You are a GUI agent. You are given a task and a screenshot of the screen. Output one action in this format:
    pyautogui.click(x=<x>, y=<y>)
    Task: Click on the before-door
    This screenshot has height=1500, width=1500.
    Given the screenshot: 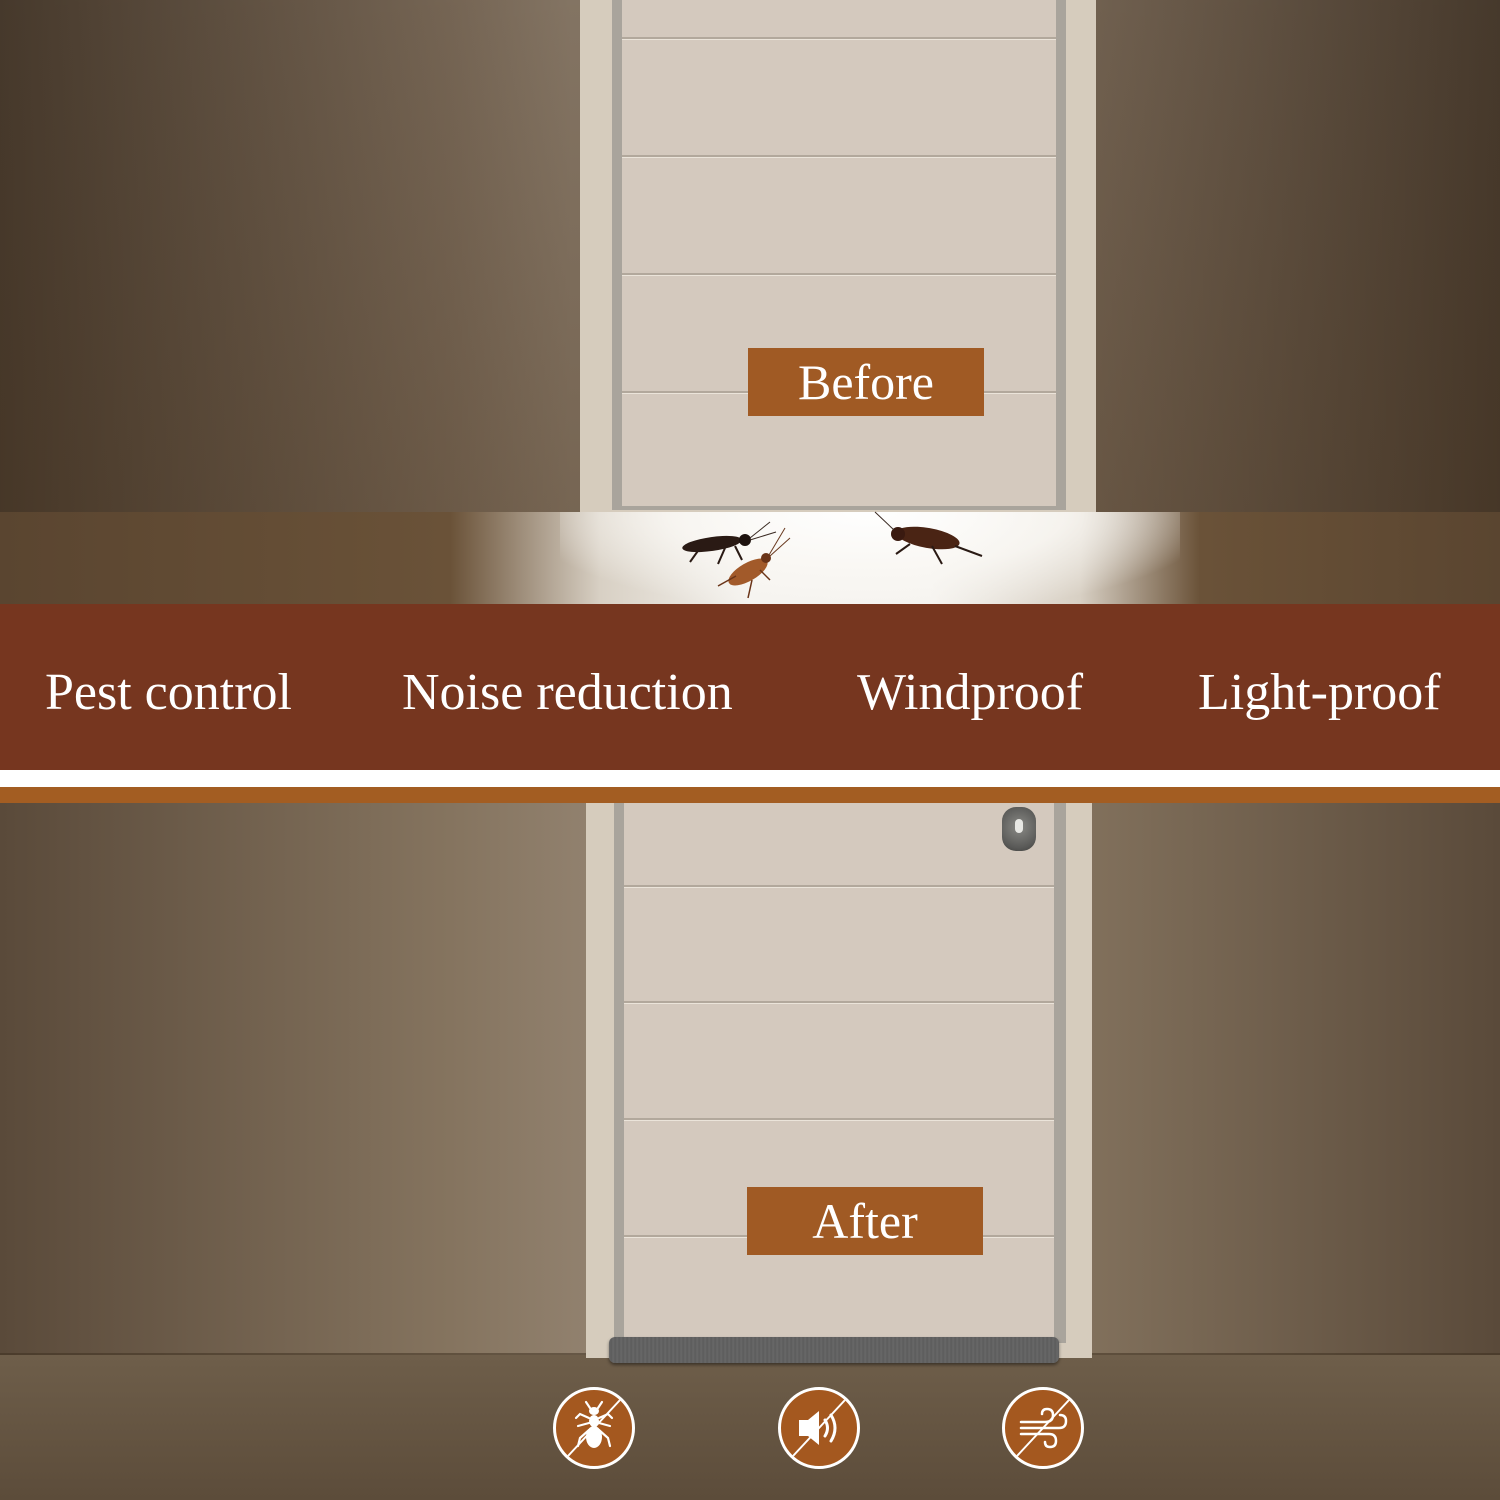 What is the action you would take?
    pyautogui.click(x=839, y=253)
    